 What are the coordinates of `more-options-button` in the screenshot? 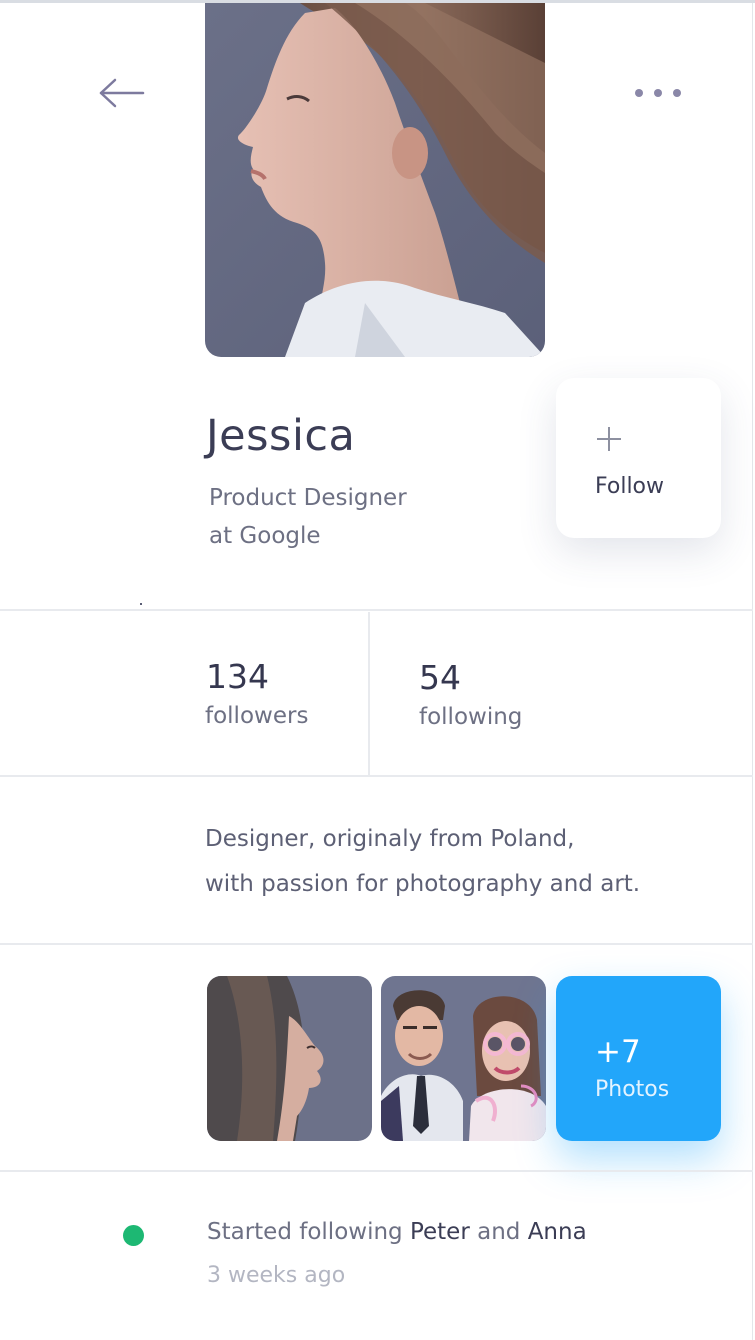 It's located at (658, 93).